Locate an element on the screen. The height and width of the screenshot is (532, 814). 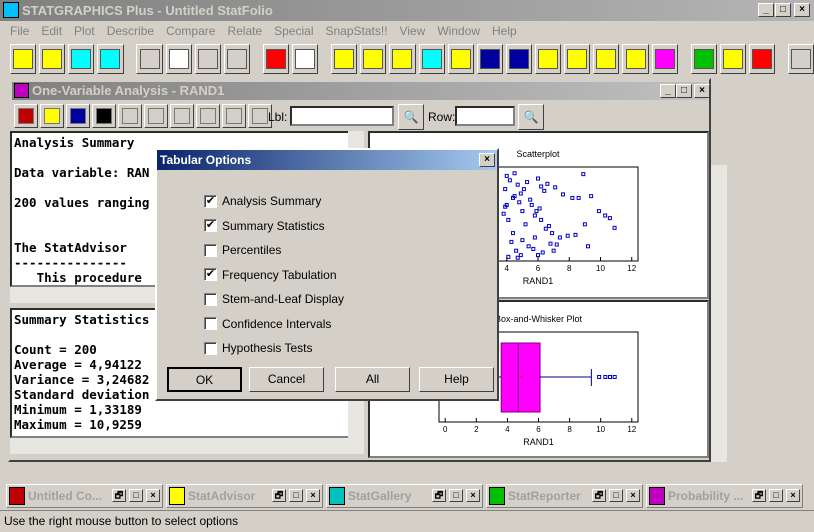
option-confidence-intervals: Confidence Intervals is located at coordinates (267, 324).